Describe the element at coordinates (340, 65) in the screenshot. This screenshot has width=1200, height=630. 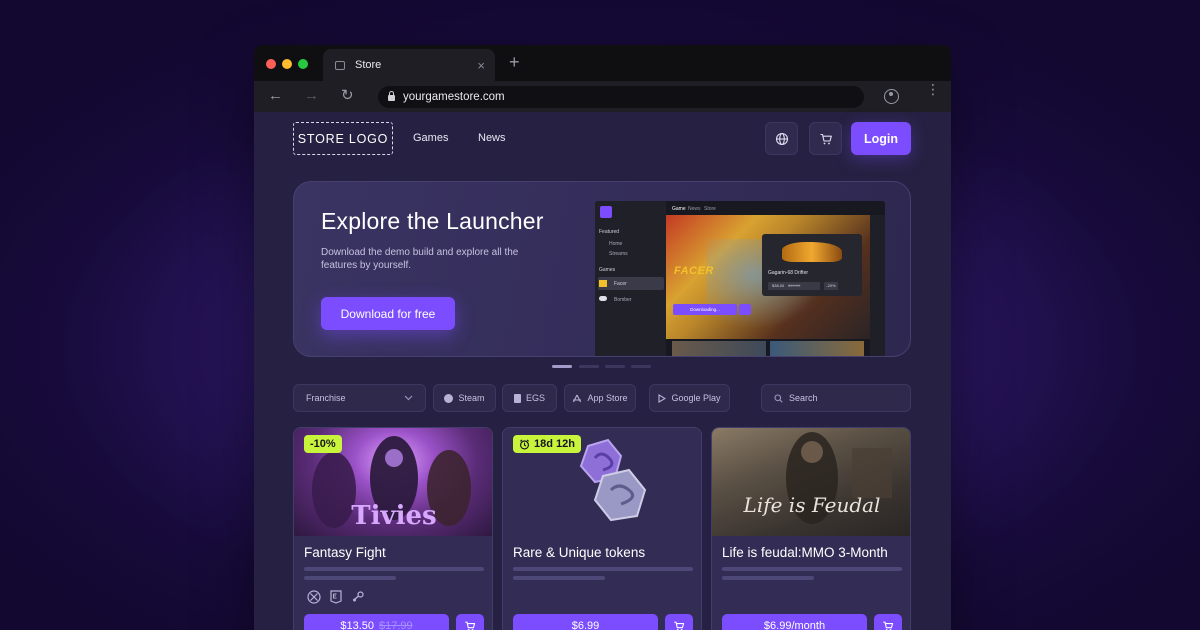
I see `tab-favicon-icon` at that location.